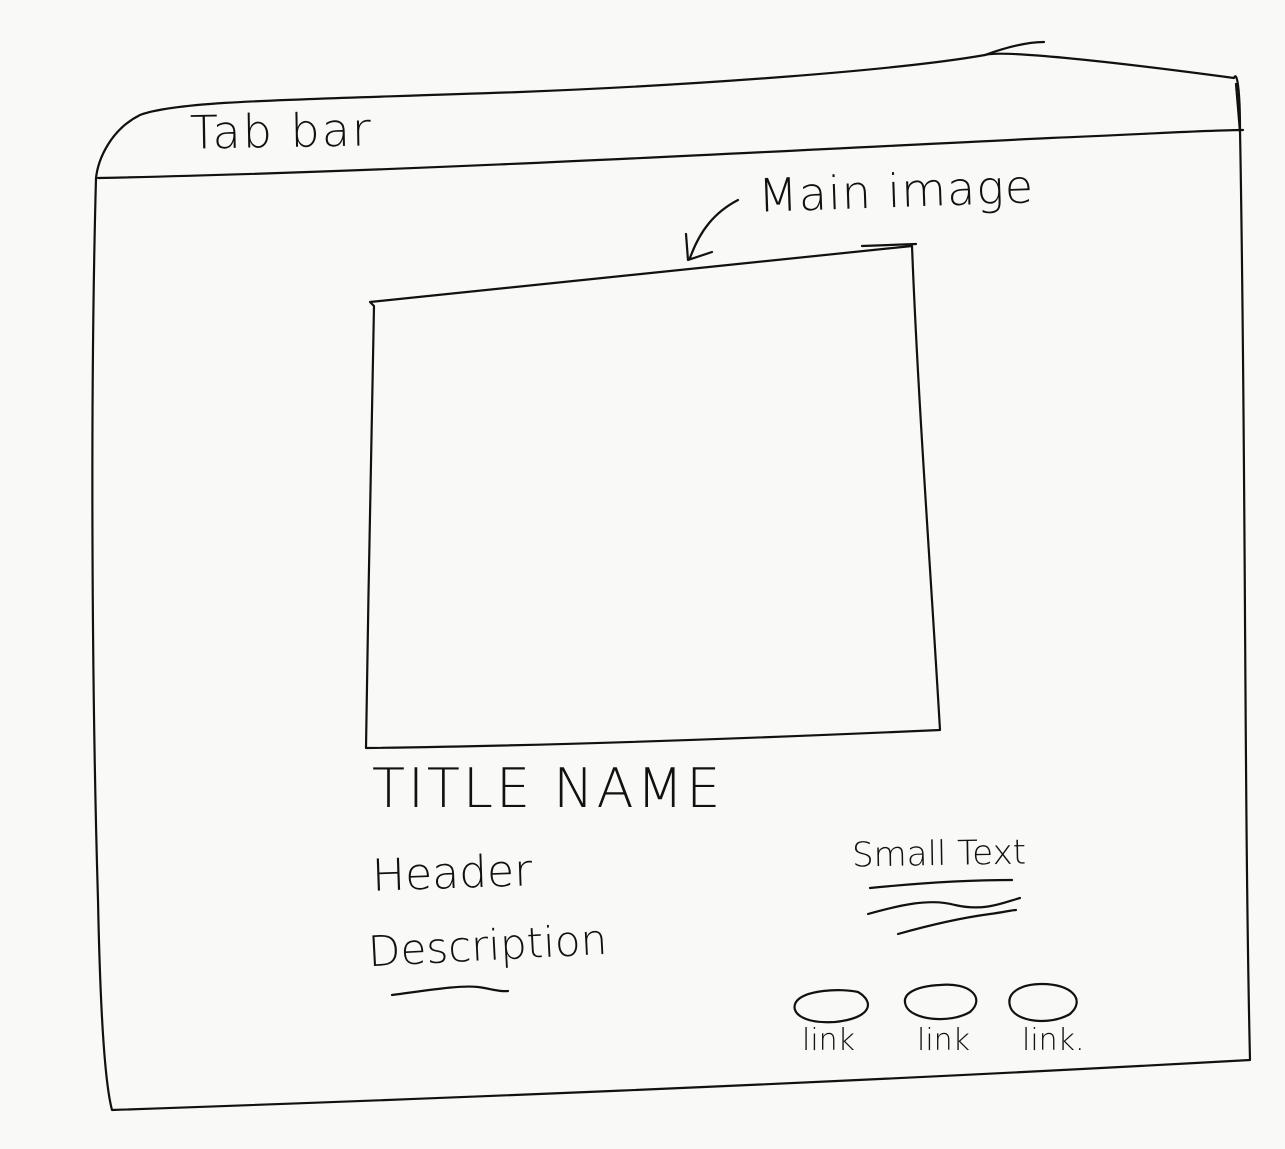  I want to click on main-image-annotation: Main image, so click(896, 191).